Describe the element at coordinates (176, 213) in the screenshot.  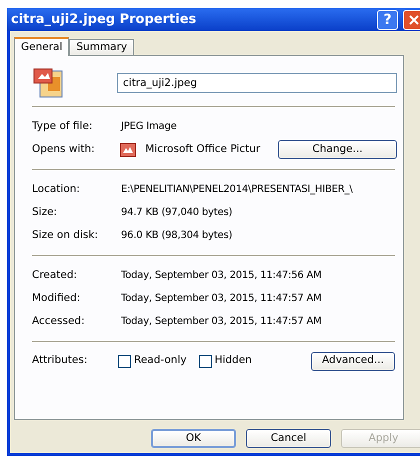
I see `property-value: 94.7 KB (97,040 bytes)` at that location.